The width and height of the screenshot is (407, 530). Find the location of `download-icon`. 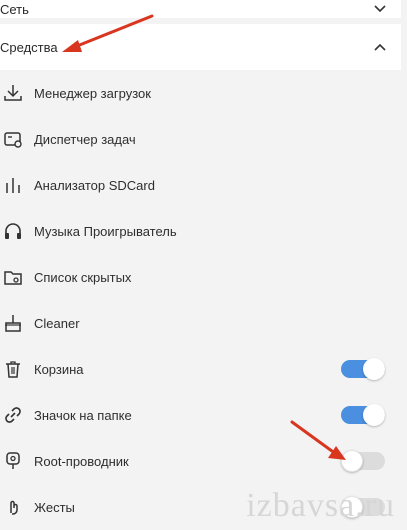

download-icon is located at coordinates (13, 93).